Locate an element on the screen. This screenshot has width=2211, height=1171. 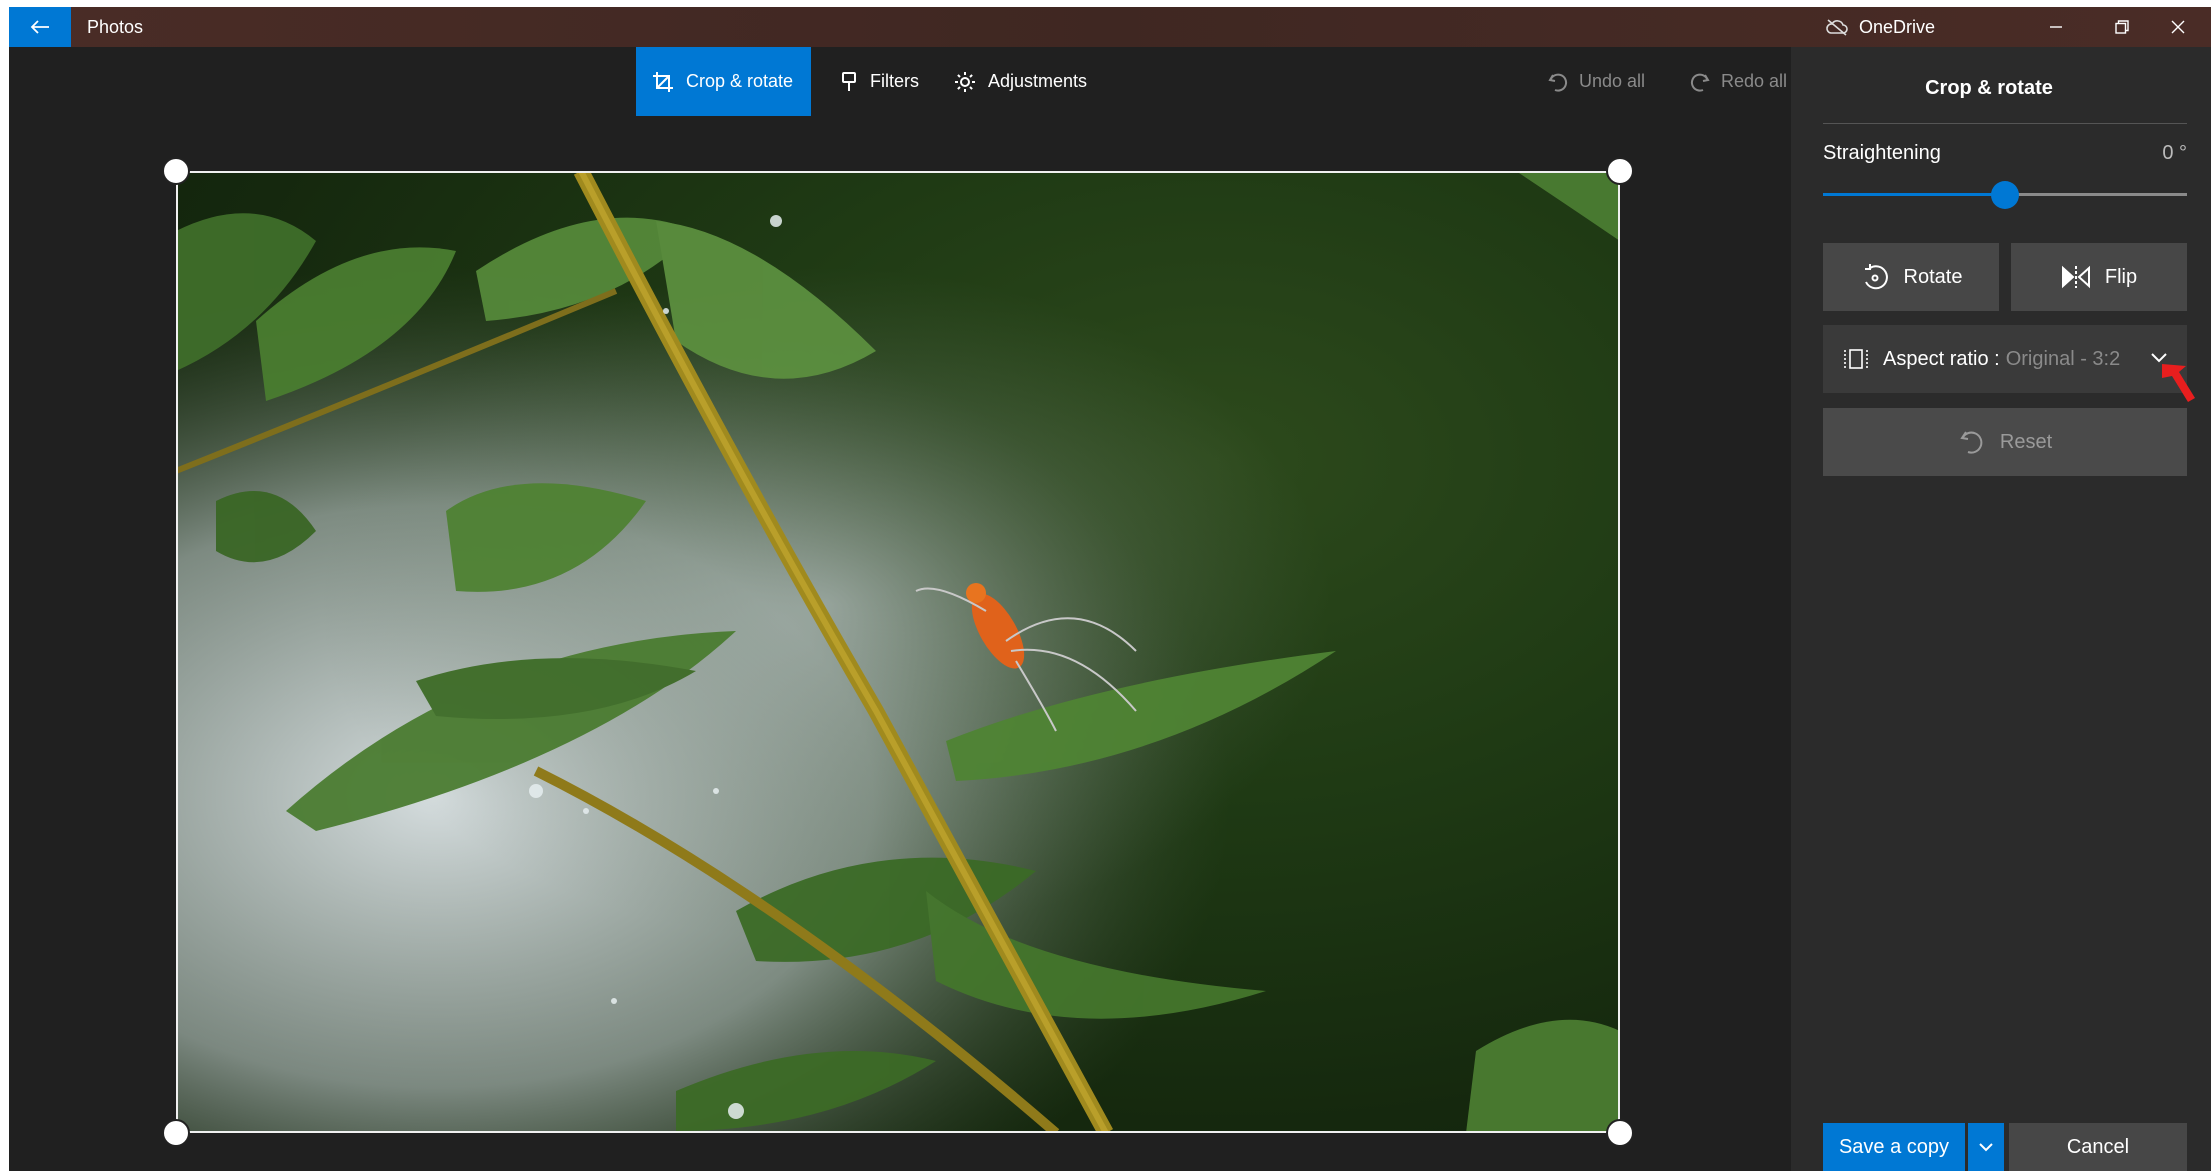
back-button is located at coordinates (40, 27).